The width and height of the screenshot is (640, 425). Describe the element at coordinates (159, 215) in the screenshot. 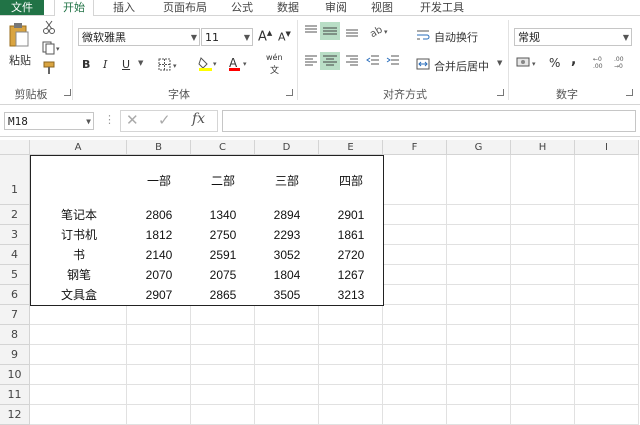

I see `table-value-cell: 2806` at that location.